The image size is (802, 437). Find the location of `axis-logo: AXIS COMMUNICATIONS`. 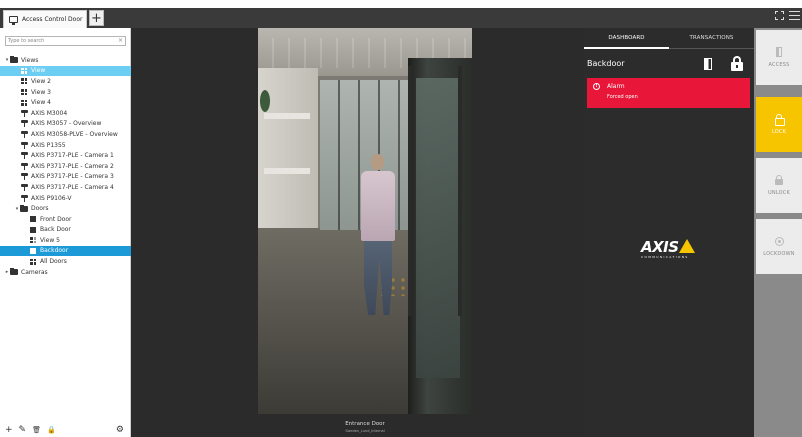

axis-logo: AXIS COMMUNICATIONS is located at coordinates (671, 249).